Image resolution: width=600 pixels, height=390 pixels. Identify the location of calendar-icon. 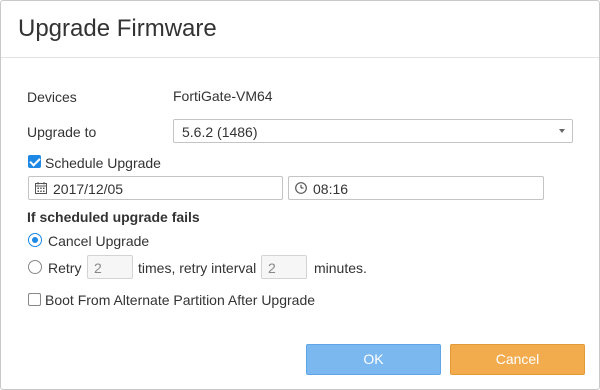
(41, 188).